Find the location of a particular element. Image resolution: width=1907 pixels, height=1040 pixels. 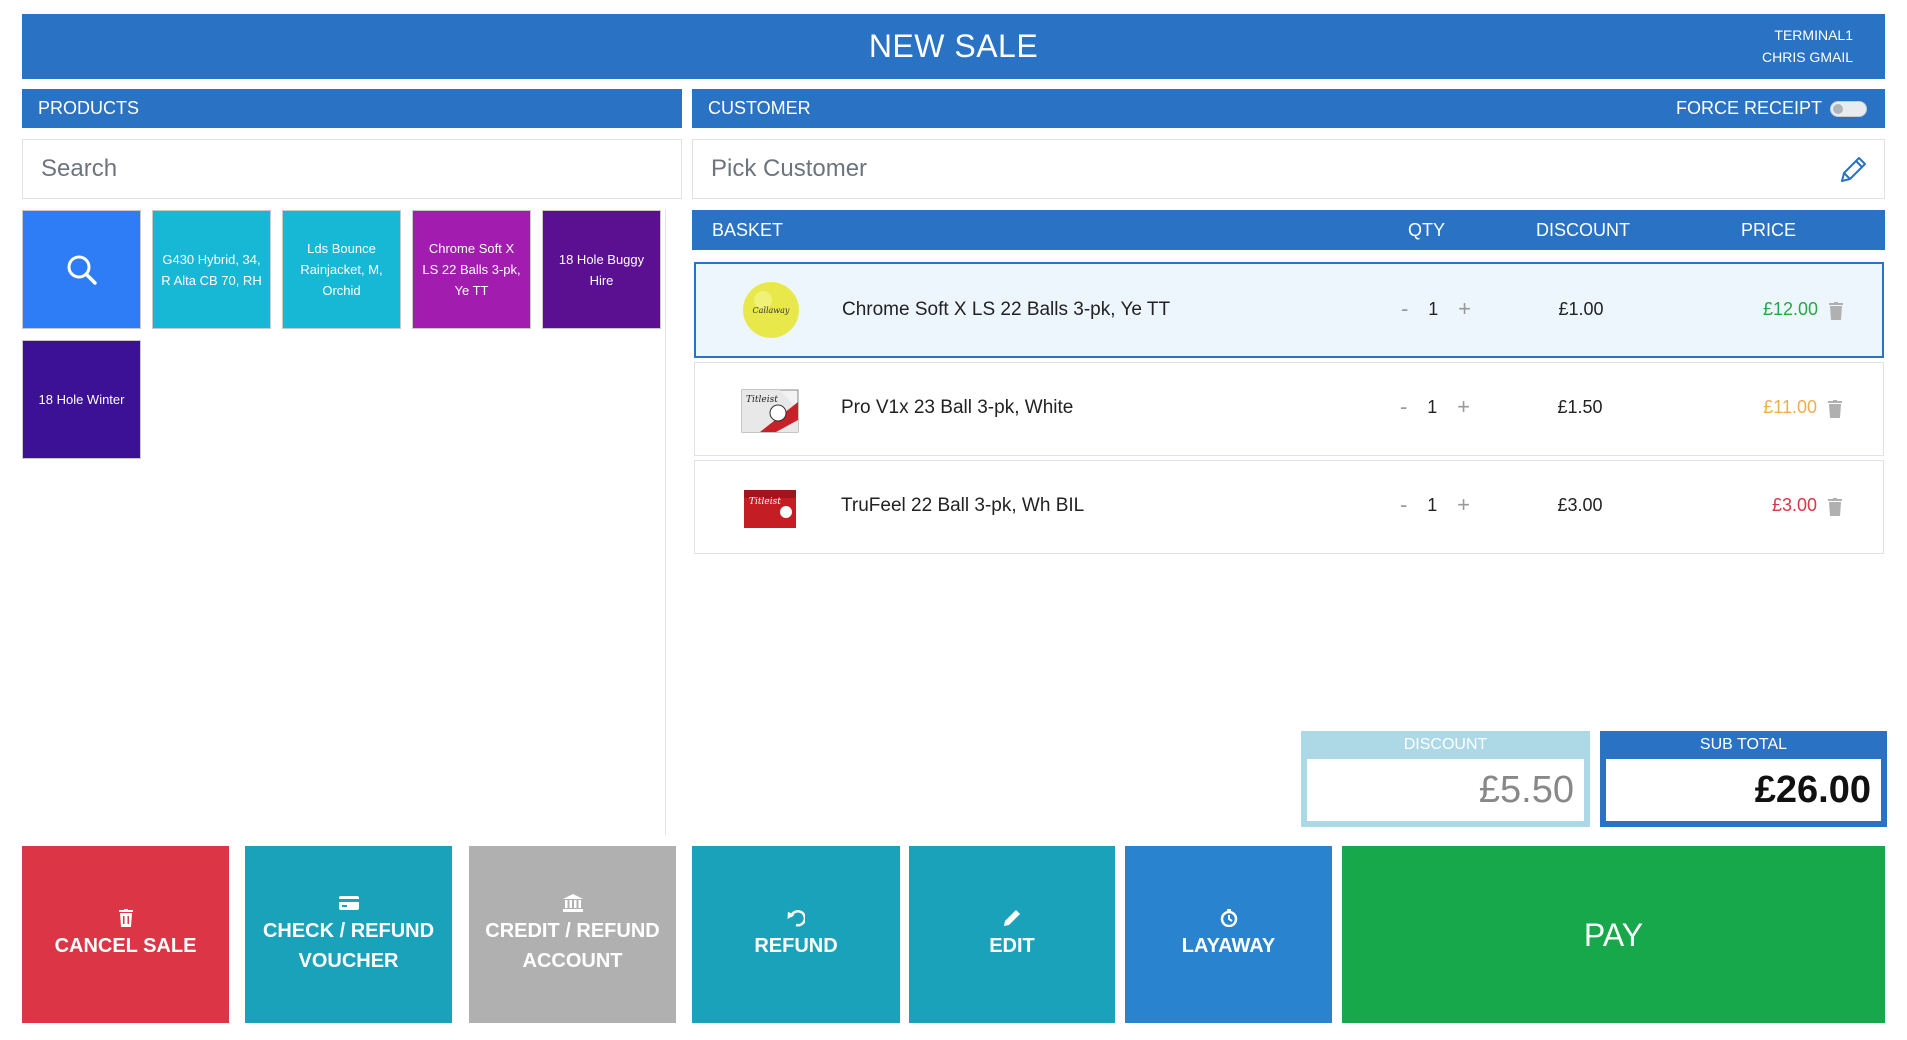

force-receipt: FORCE RECEIPT is located at coordinates (1771, 108).